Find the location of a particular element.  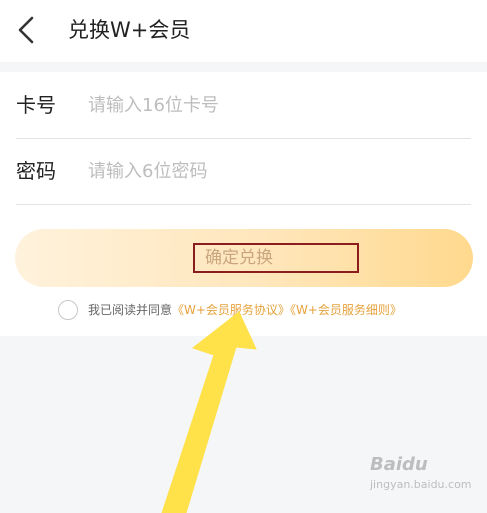

chevron-left-icon is located at coordinates (28, 30).